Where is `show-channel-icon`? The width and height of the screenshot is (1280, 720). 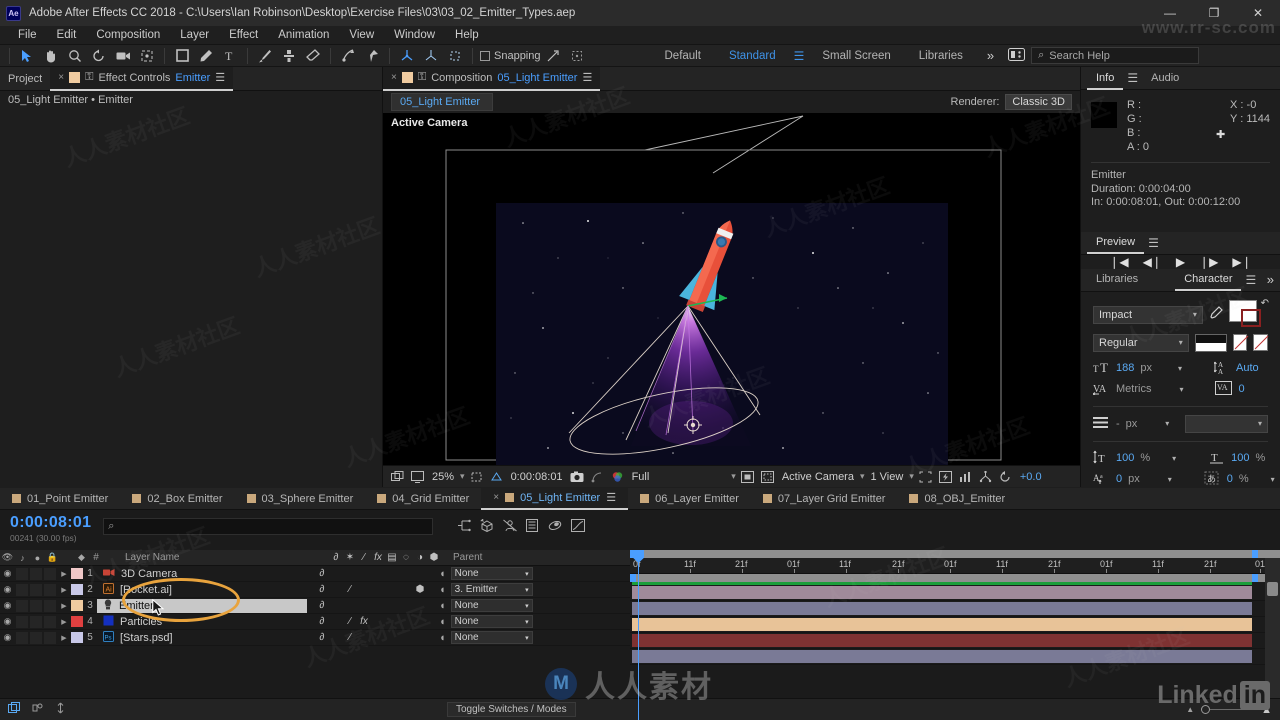 show-channel-icon is located at coordinates (617, 477).